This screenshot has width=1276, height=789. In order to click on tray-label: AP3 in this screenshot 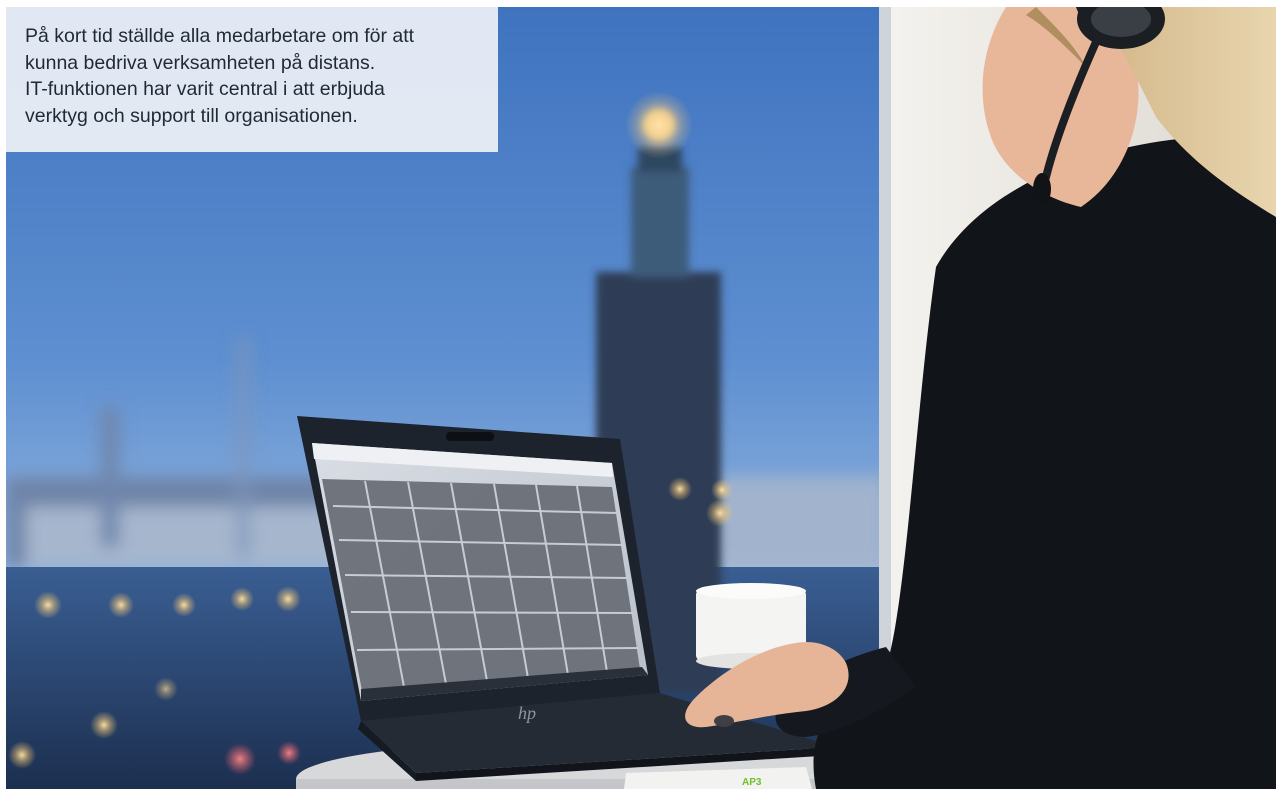, I will do `click(752, 782)`.